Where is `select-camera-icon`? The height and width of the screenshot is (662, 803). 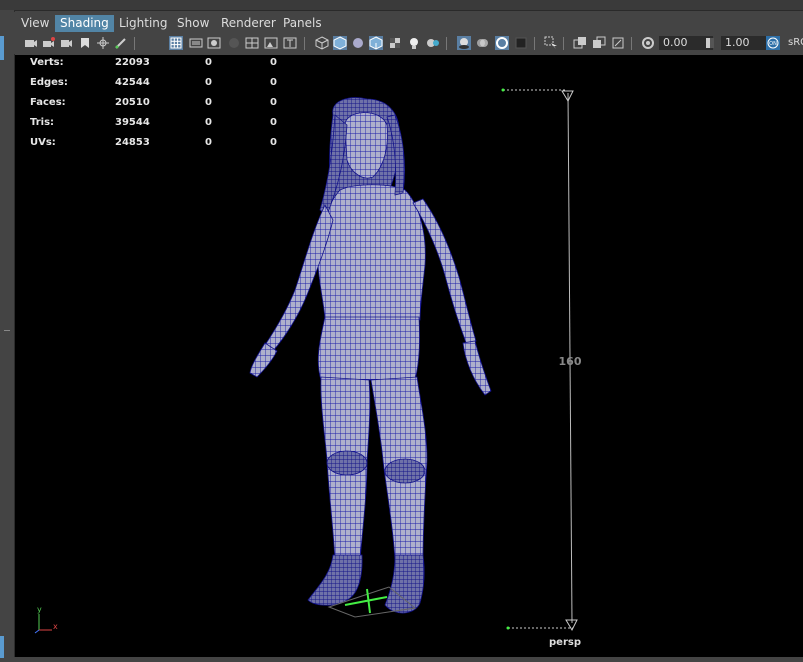
select-camera-icon is located at coordinates (31, 43).